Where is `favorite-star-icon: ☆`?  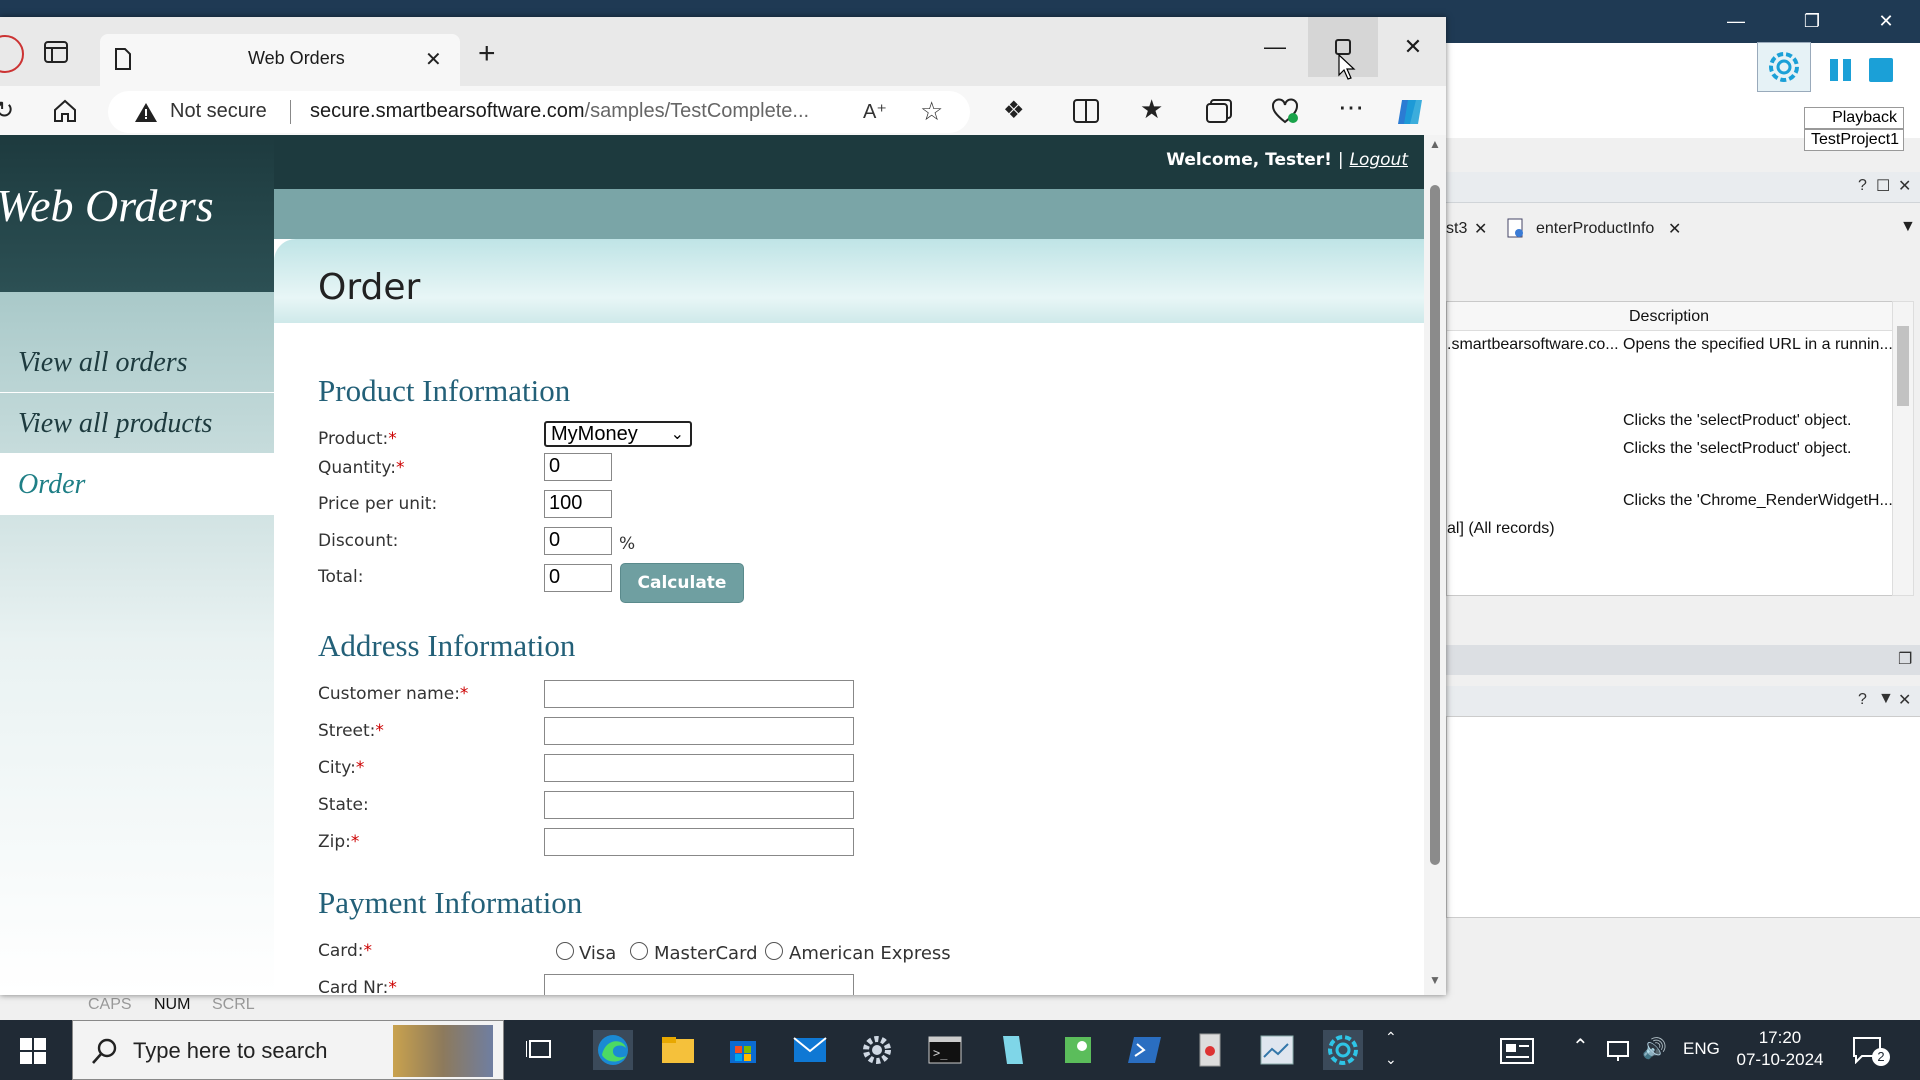 favorite-star-icon: ☆ is located at coordinates (931, 111).